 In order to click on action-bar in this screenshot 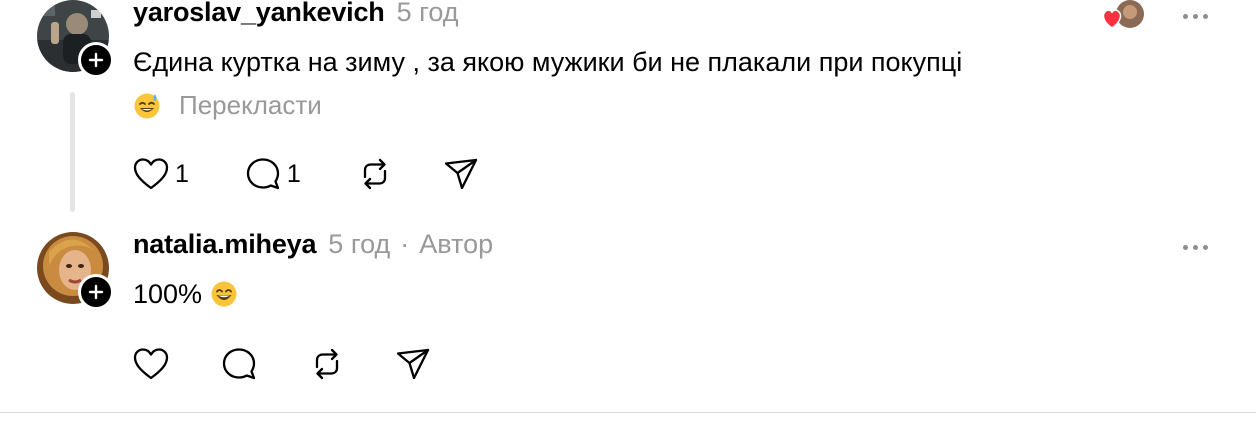, I will do `click(282, 364)`.